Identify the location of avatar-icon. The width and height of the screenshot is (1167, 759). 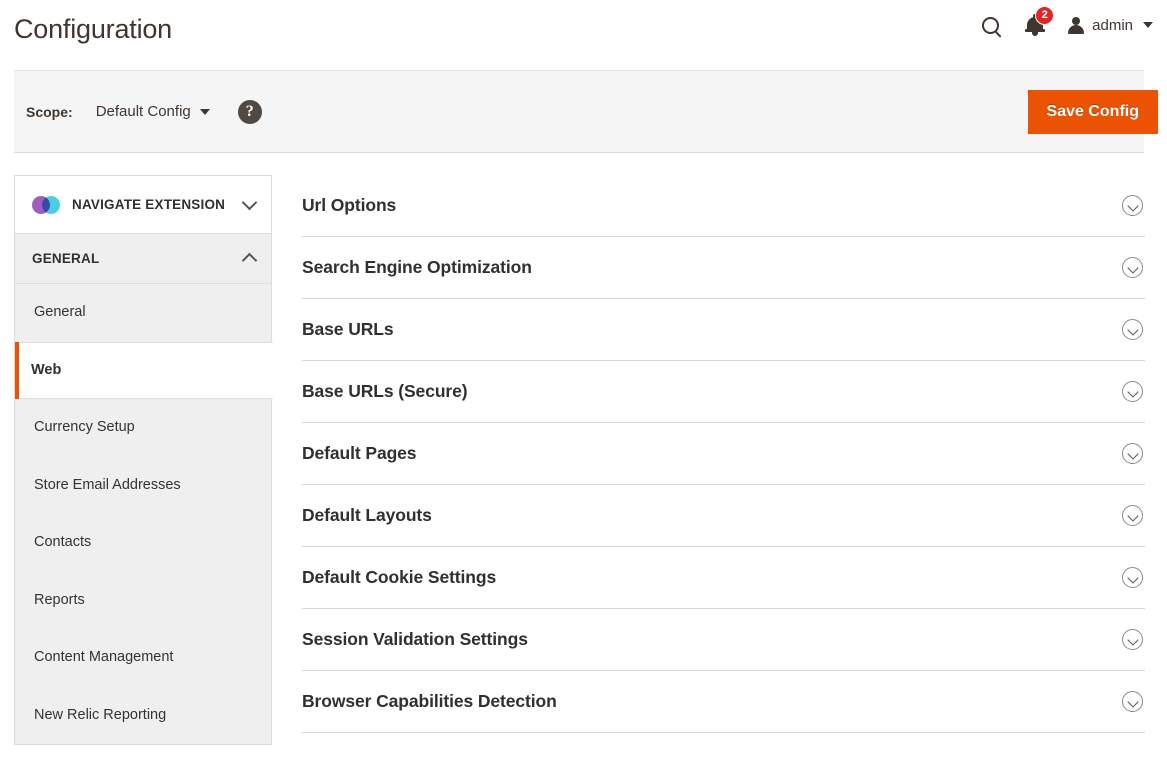
(1076, 25).